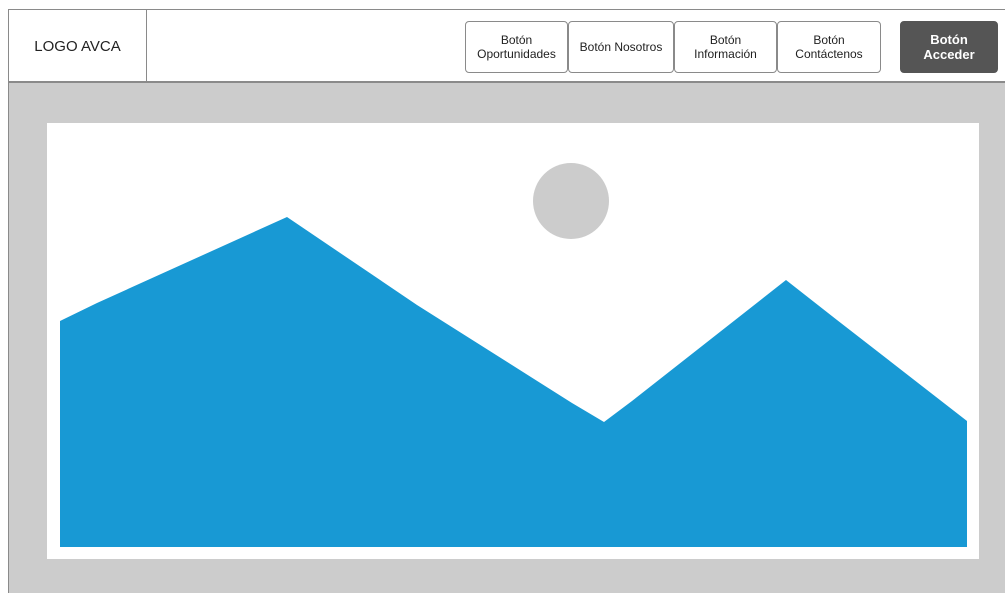  I want to click on logo-text: LOGO AVCA, so click(77, 46).